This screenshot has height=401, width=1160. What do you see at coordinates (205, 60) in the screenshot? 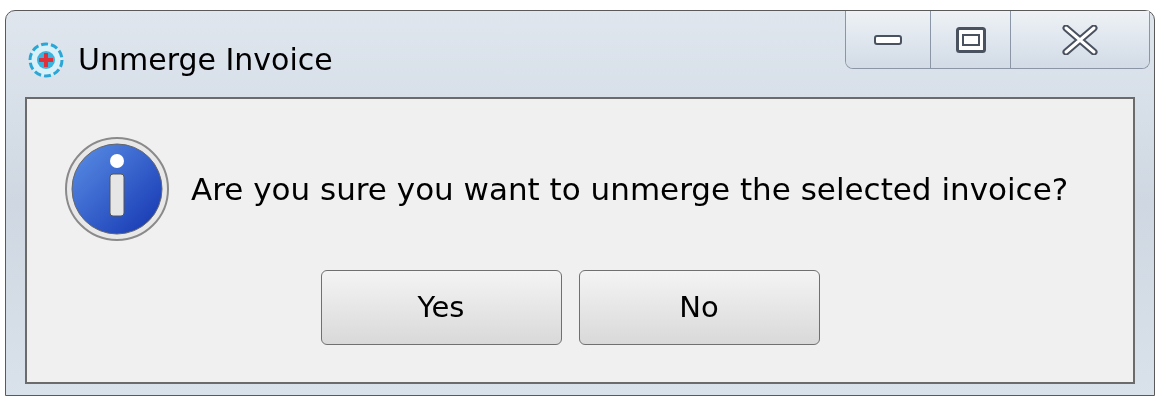
I see `window-title: Unmerge Invoice` at bounding box center [205, 60].